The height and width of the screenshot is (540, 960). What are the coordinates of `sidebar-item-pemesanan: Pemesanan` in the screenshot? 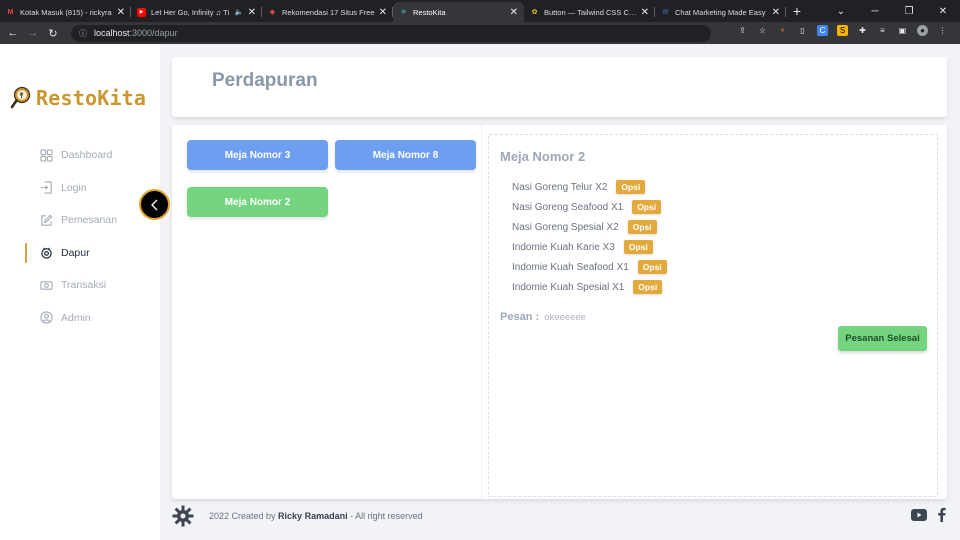 It's located at (71, 220).